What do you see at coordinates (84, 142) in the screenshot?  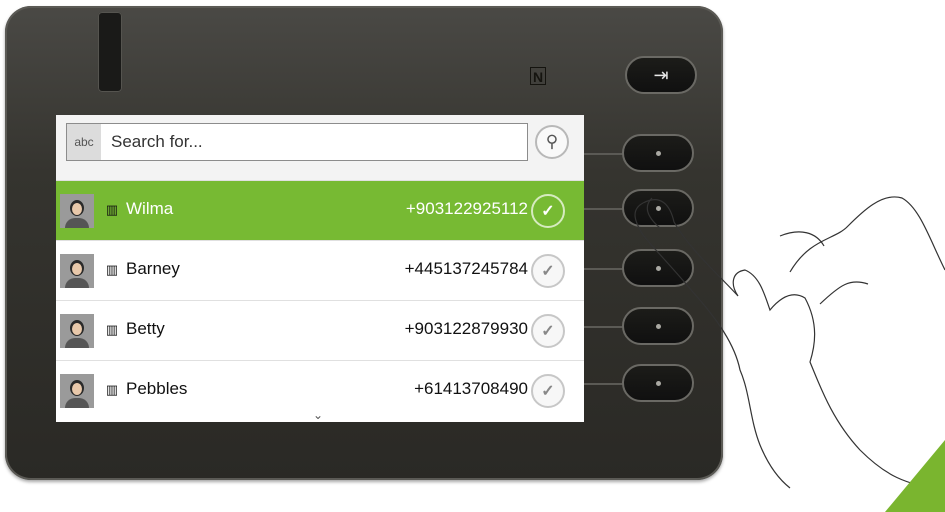 I see `abc-badge: abc` at bounding box center [84, 142].